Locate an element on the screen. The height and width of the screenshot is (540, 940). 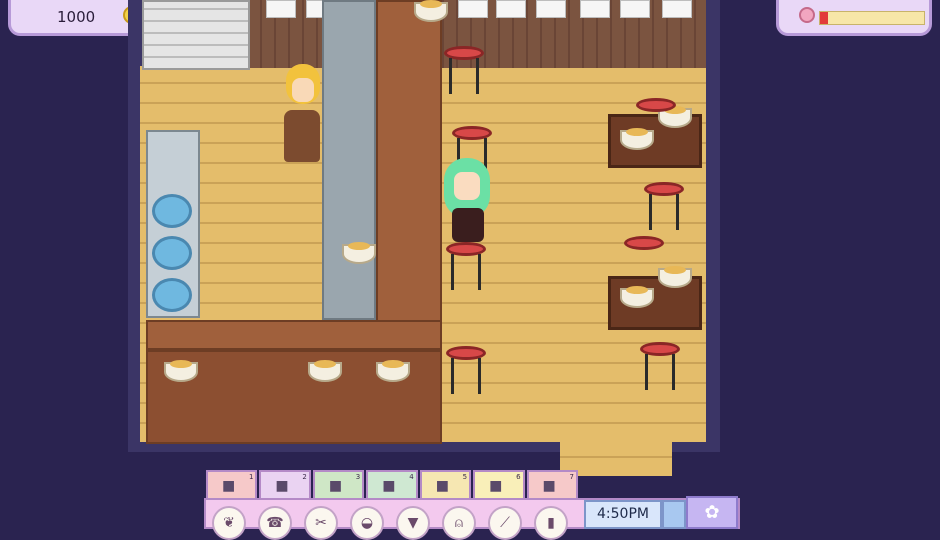
phone-icon: ☎ is located at coordinates (275, 523).